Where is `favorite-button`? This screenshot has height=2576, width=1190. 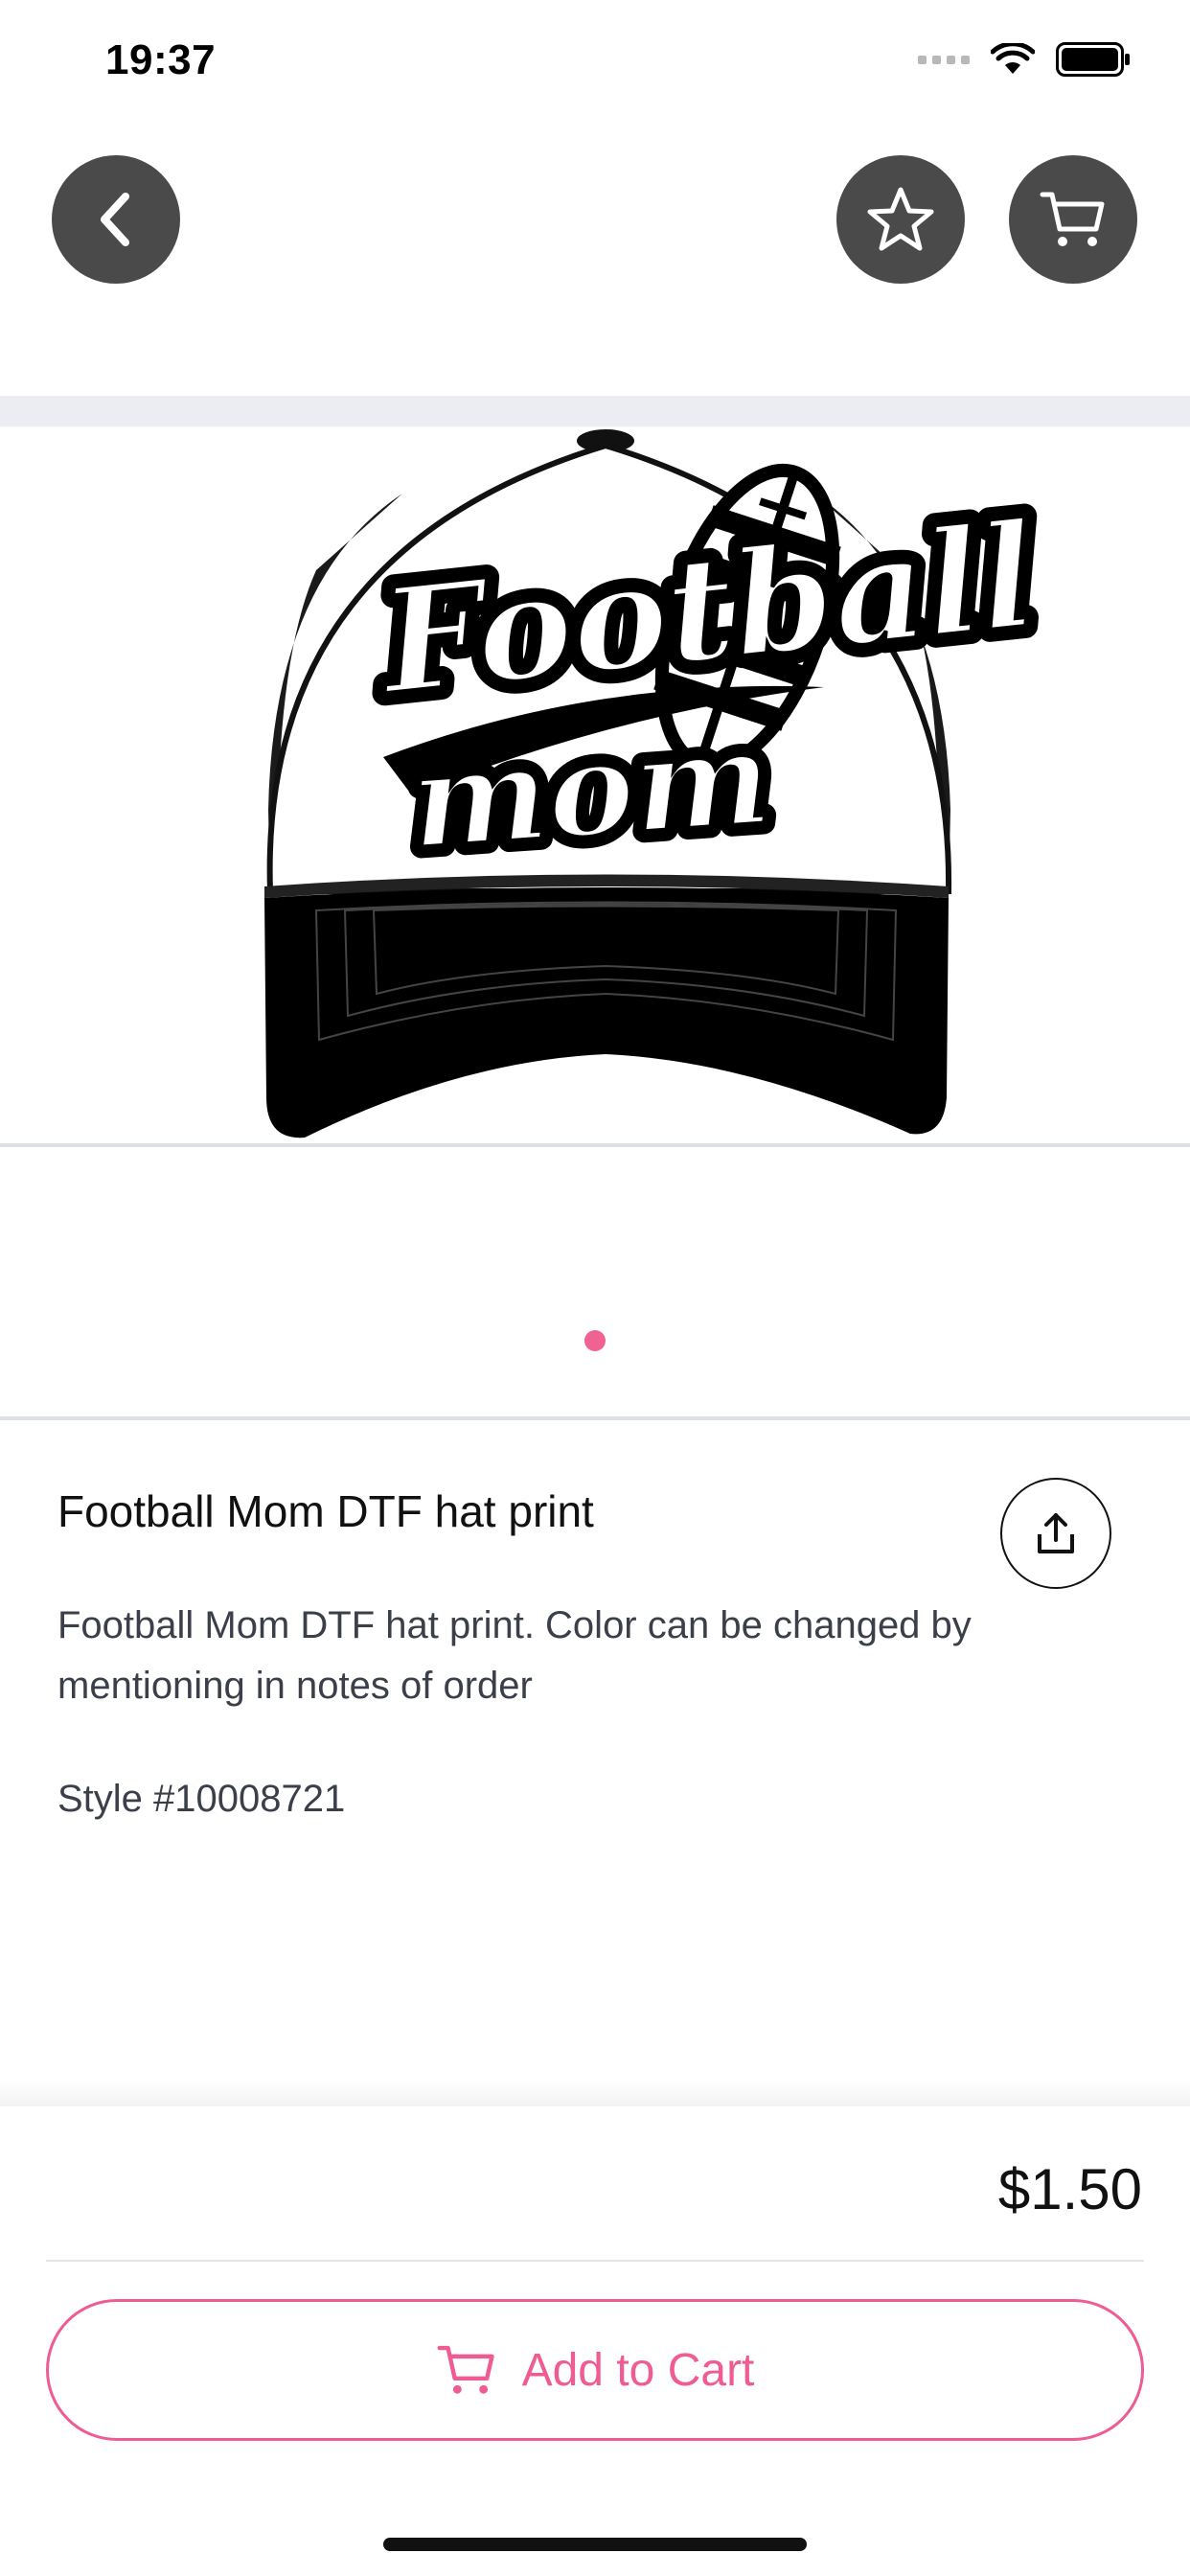 favorite-button is located at coordinates (901, 219).